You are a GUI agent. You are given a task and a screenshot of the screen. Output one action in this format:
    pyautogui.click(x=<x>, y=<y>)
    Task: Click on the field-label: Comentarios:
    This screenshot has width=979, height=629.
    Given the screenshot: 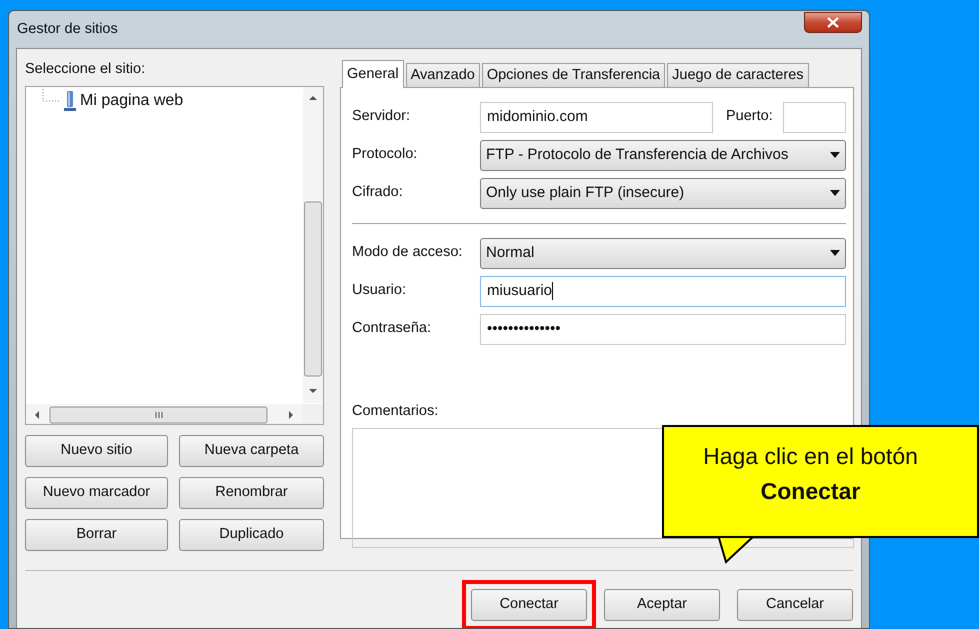 What is the action you would take?
    pyautogui.click(x=396, y=411)
    